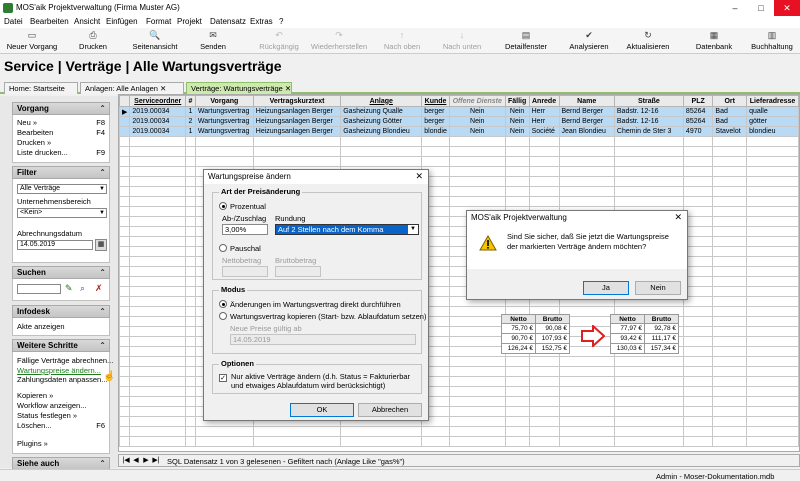  Describe the element at coordinates (772, 101) in the screenshot. I see `column-header: Lieferadresse` at that location.